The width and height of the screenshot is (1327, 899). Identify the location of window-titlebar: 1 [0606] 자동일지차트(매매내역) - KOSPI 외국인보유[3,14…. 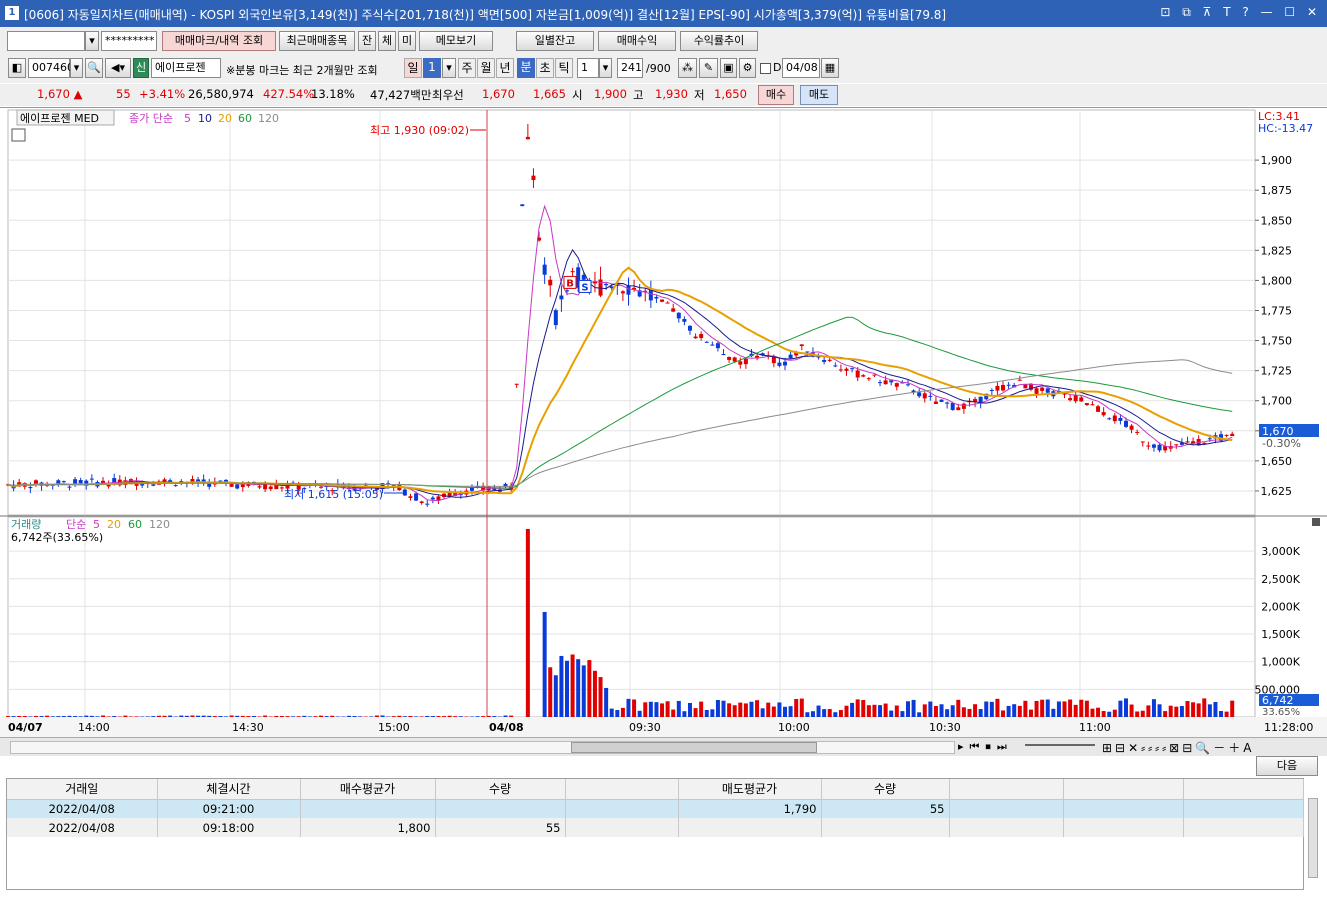
(663, 13).